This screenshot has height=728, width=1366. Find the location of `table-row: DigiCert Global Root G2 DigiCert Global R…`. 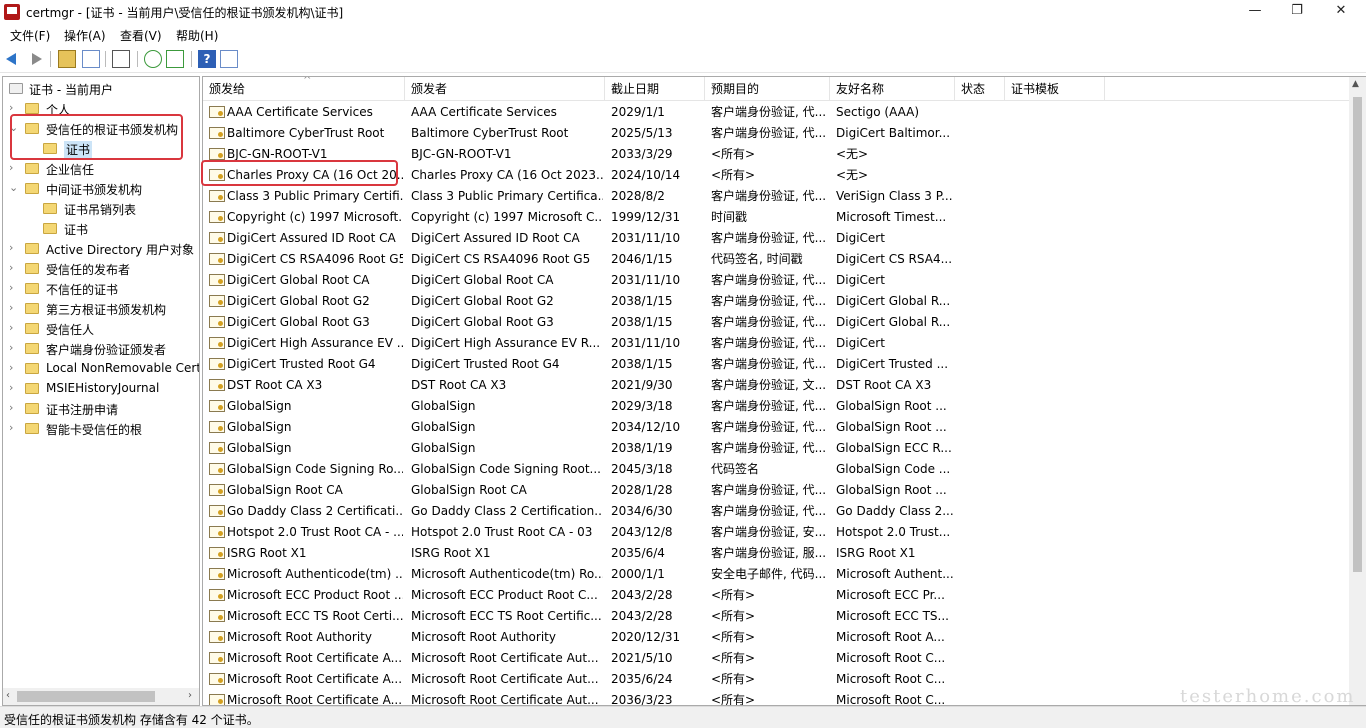

table-row: DigiCert Global Root G2 DigiCert Global R… is located at coordinates (776, 301).